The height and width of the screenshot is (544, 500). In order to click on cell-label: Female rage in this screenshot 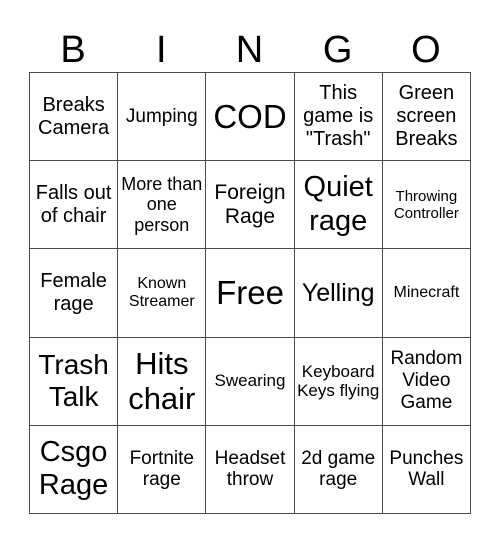, I will do `click(73, 292)`.